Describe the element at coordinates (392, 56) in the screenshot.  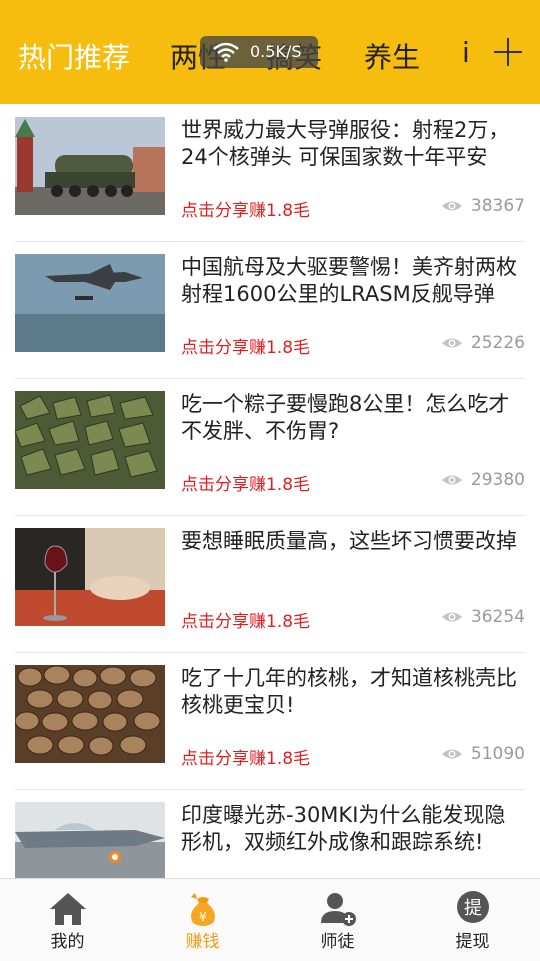
I see `tab-health: 养生` at that location.